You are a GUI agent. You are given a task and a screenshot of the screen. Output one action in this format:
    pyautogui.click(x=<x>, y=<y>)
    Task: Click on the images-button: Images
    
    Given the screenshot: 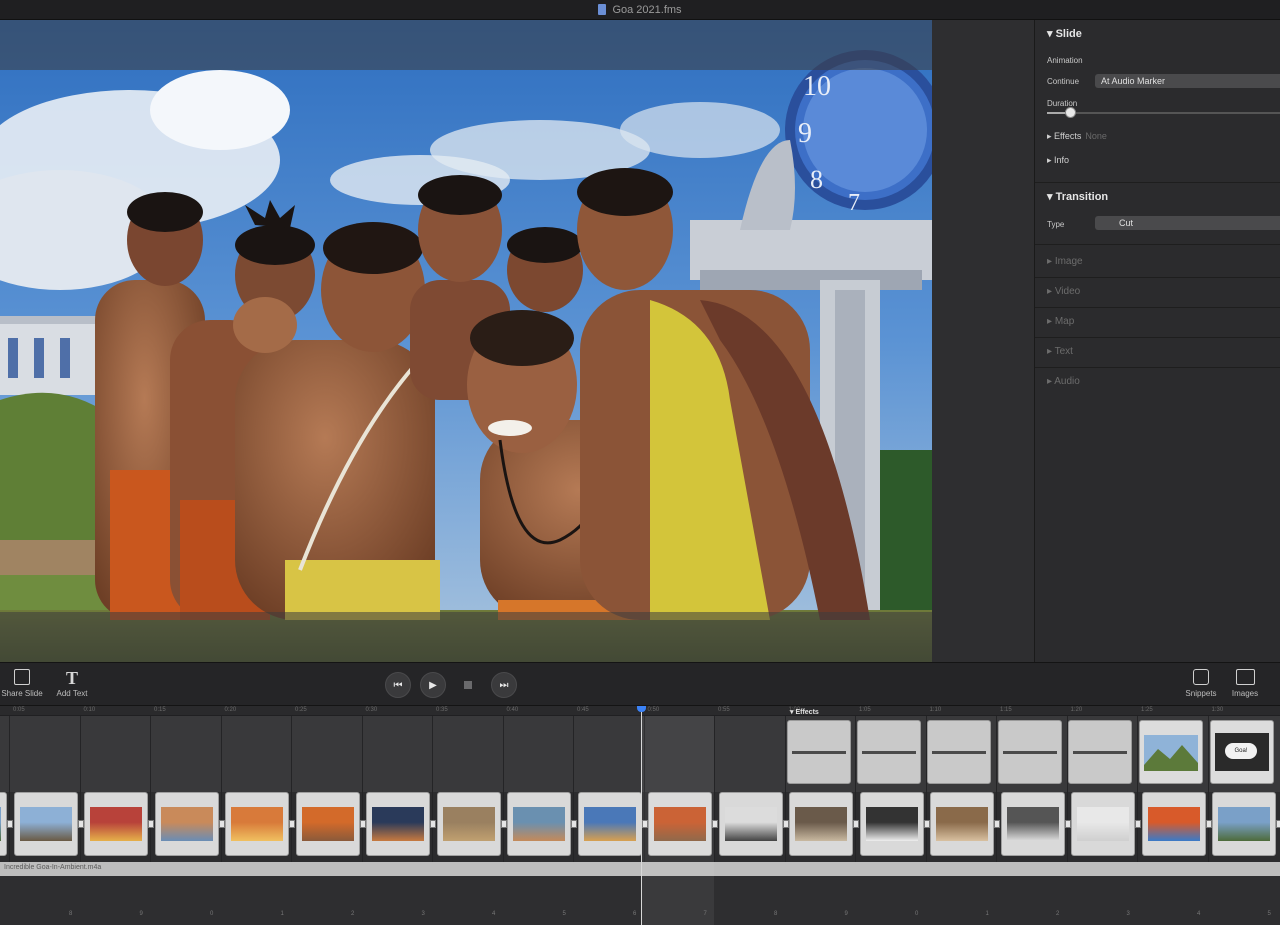 What is the action you would take?
    pyautogui.click(x=1245, y=682)
    